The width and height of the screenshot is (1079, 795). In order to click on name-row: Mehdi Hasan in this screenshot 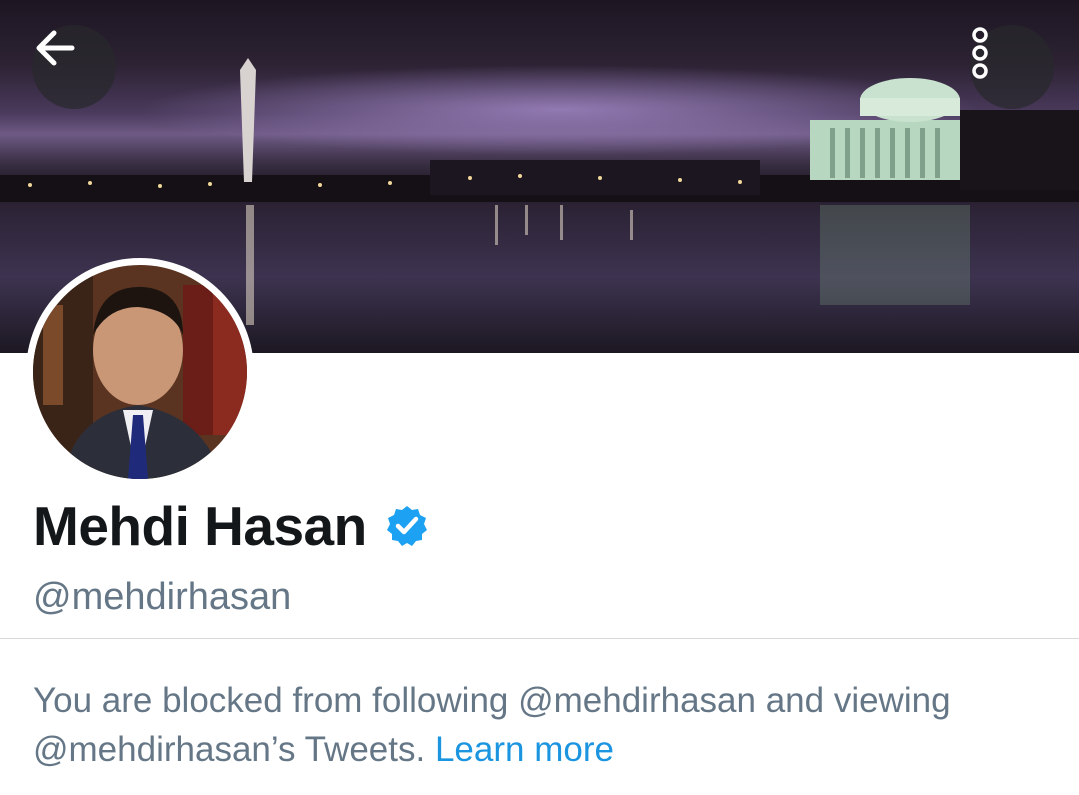, I will do `click(231, 526)`.